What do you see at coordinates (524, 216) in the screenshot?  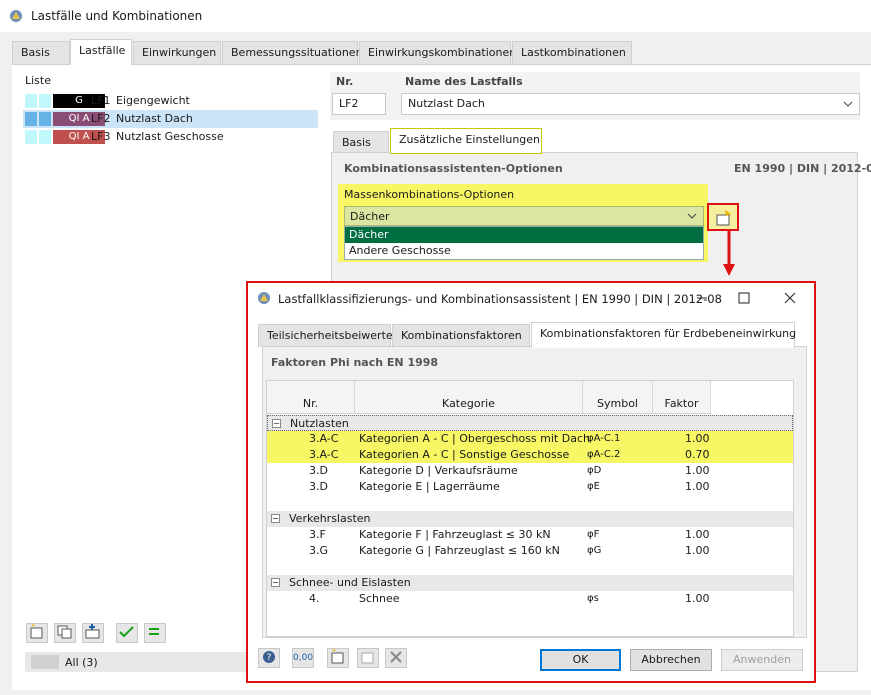 I see `mass-combobox: Dächer` at bounding box center [524, 216].